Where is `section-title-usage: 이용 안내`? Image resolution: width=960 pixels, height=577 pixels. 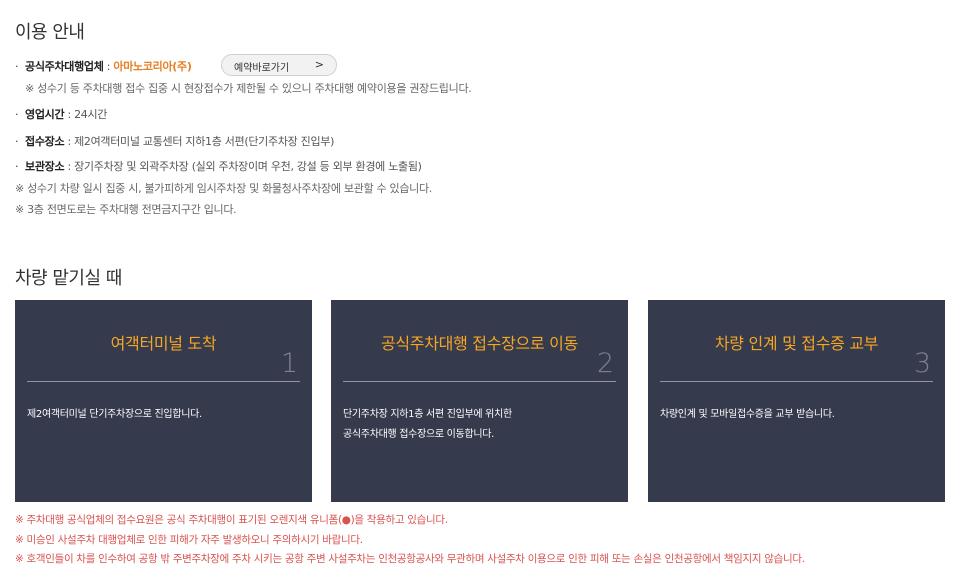 section-title-usage: 이용 안내 is located at coordinates (50, 32).